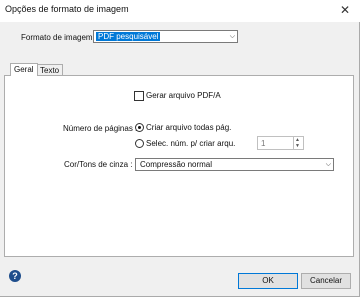 Image resolution: width=360 pixels, height=297 pixels. Describe the element at coordinates (326, 281) in the screenshot. I see `cancel-button: Cancelar` at that location.